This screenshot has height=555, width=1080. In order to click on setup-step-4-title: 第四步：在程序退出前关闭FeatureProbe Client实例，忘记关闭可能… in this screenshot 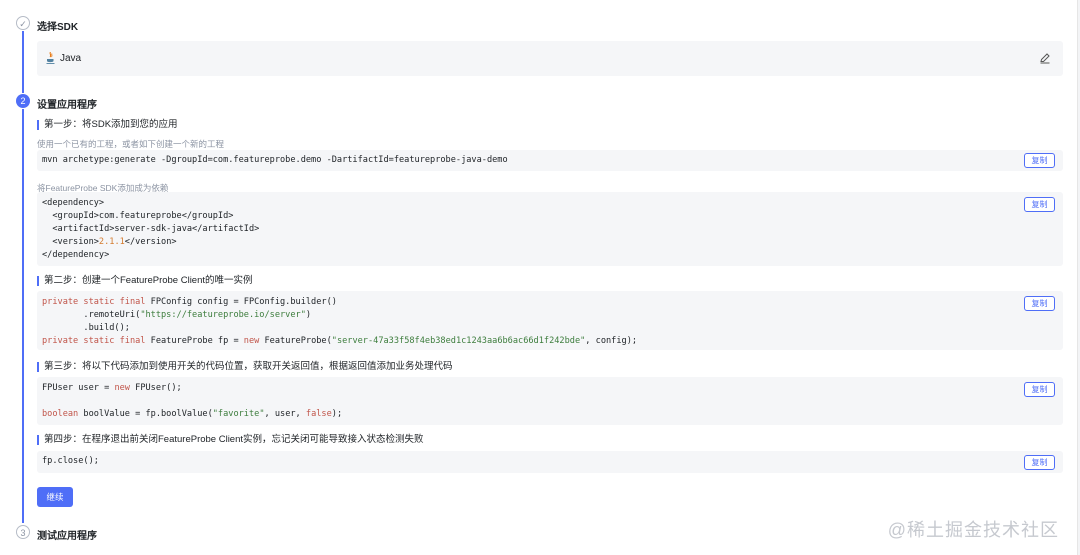, I will do `click(230, 440)`.